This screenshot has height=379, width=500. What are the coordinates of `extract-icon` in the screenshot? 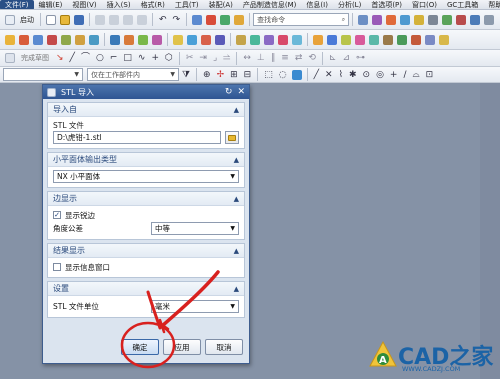 It's located at (402, 39).